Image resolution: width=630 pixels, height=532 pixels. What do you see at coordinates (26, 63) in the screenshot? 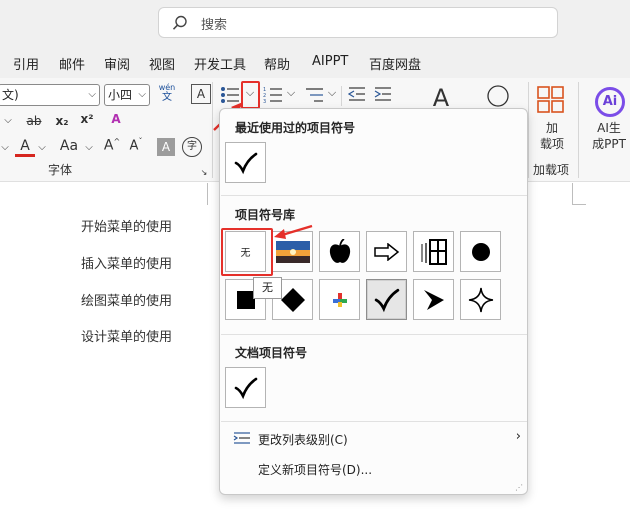
I see `tab-references: 引用` at bounding box center [26, 63].